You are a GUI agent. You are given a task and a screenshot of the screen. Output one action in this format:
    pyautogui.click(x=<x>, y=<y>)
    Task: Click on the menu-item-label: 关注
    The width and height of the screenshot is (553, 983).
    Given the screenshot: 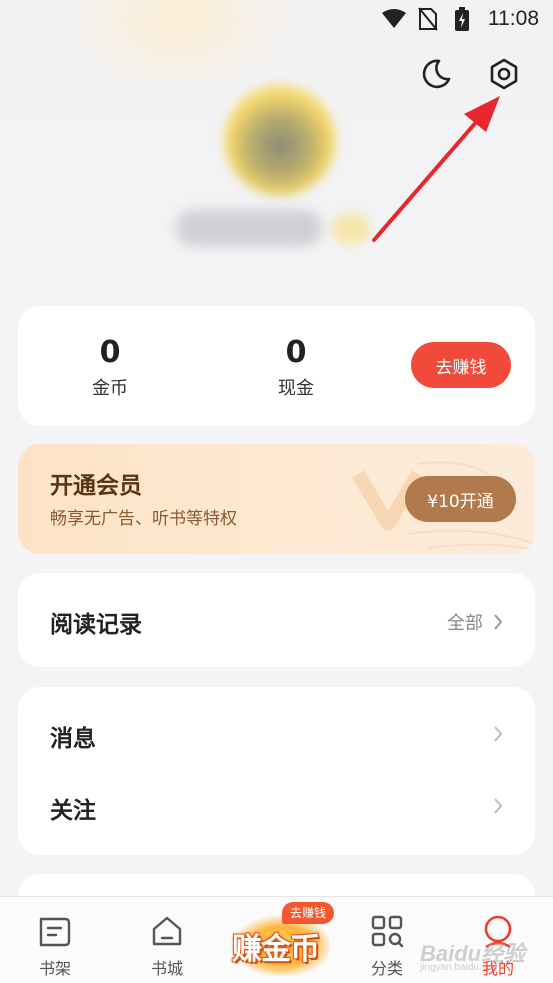 What is the action you would take?
    pyautogui.click(x=73, y=811)
    